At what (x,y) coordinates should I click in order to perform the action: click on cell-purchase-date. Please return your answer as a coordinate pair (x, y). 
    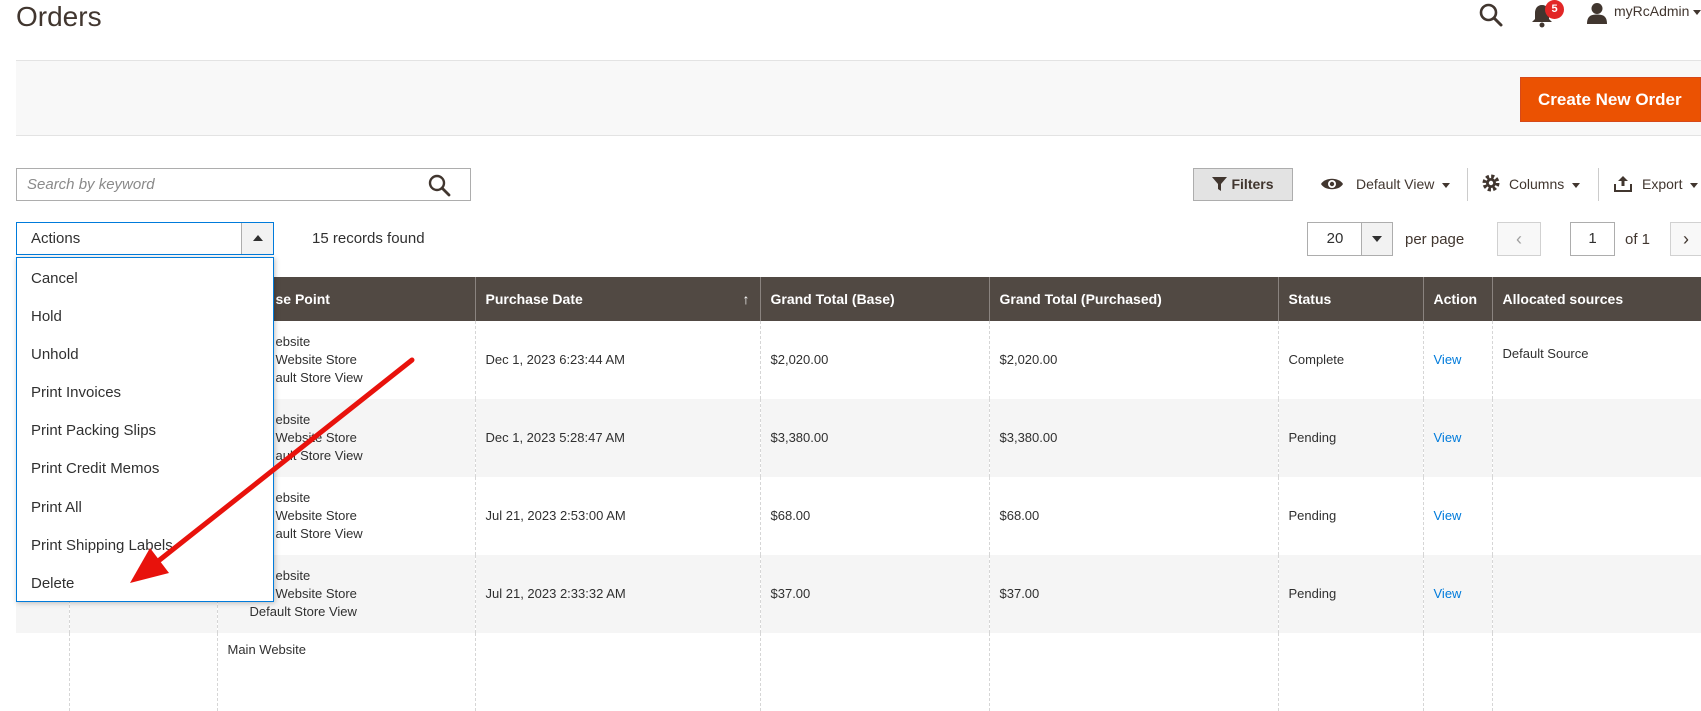
    Looking at the image, I should click on (617, 672).